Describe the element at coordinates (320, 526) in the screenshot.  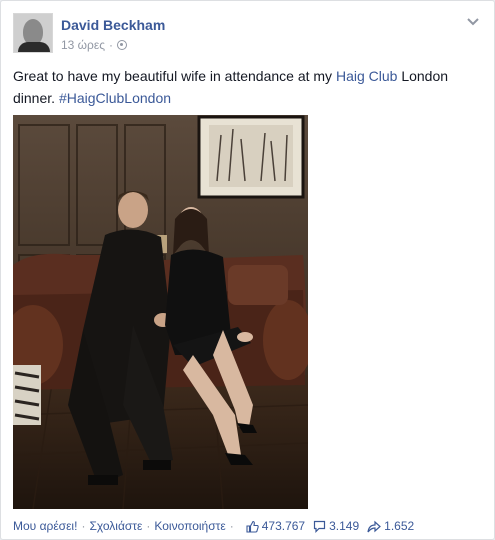
I see `comment-icon` at that location.